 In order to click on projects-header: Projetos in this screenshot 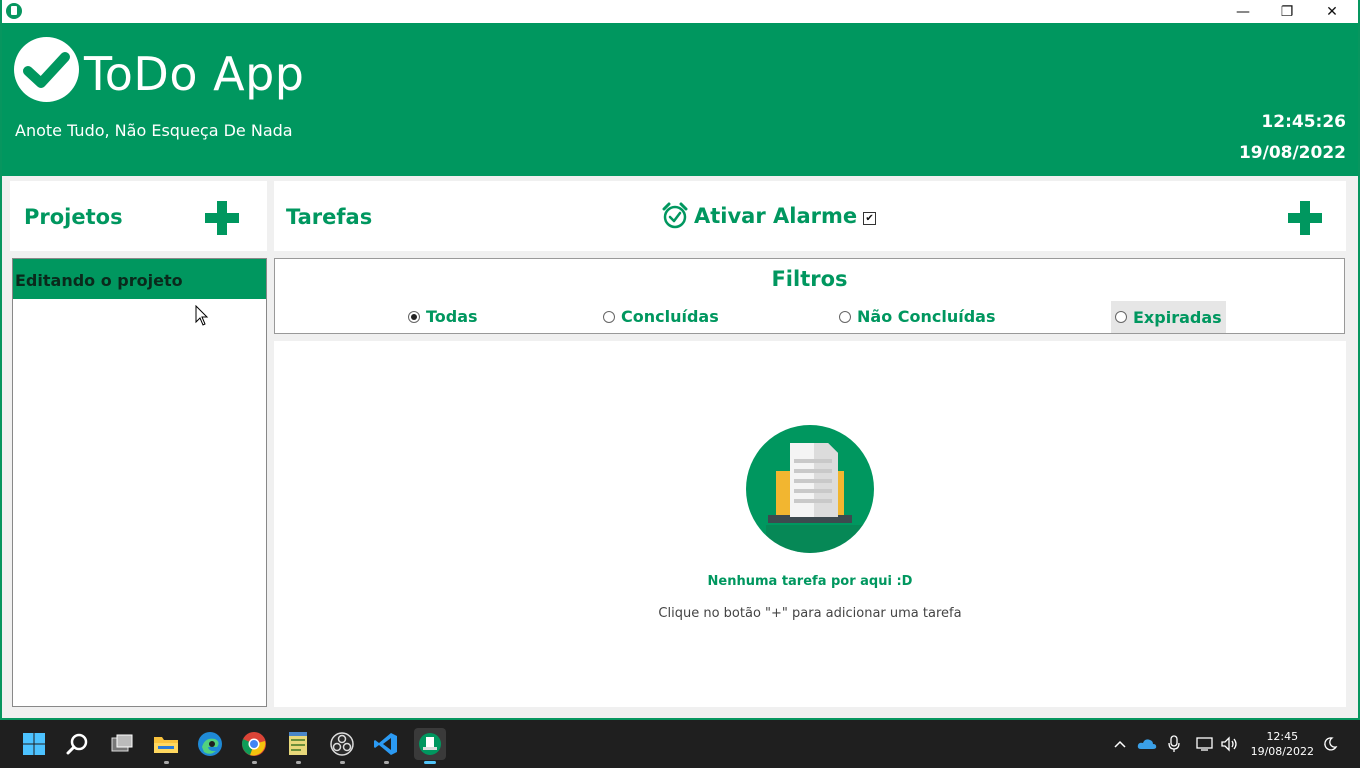, I will do `click(138, 216)`.